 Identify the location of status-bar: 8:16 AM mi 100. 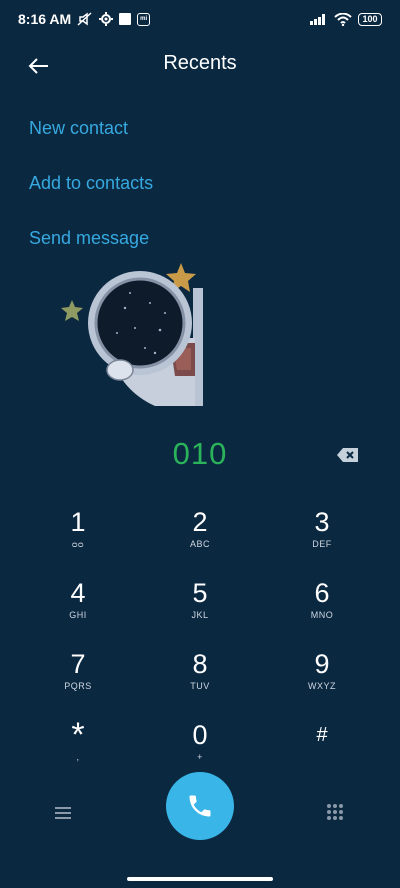
(200, 19).